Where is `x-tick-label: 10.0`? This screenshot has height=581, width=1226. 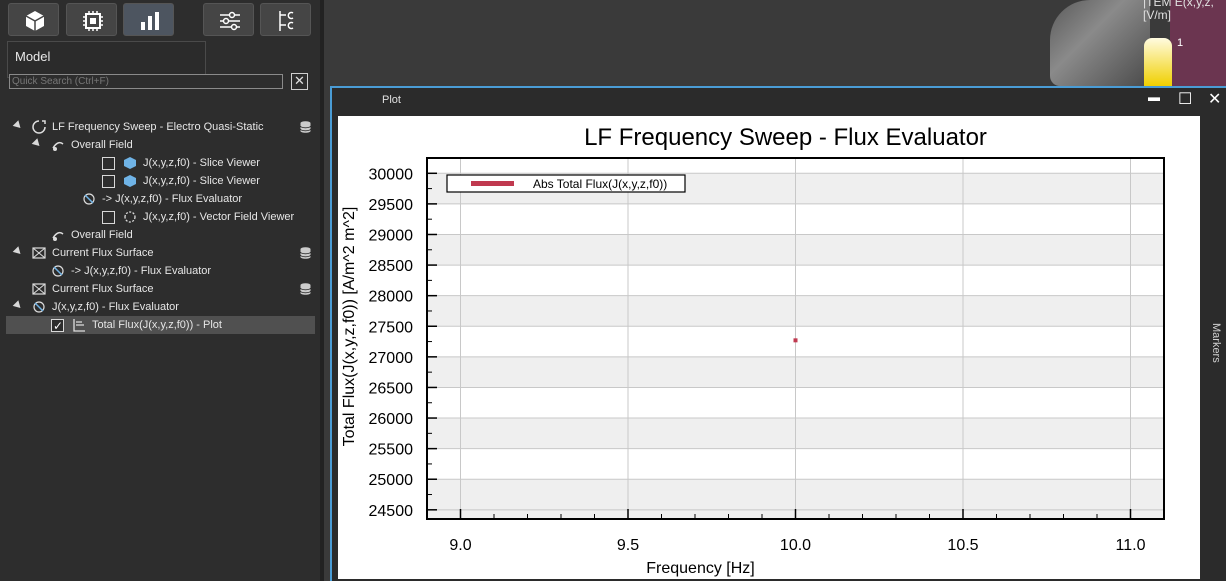 x-tick-label: 10.0 is located at coordinates (795, 545).